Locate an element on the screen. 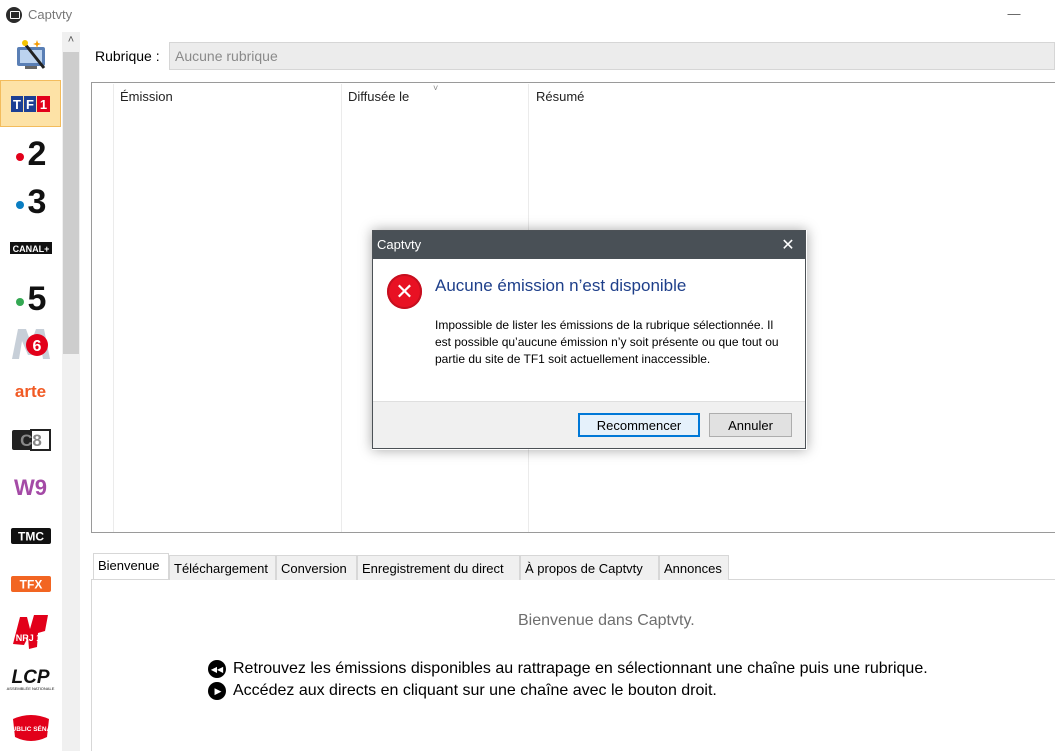 The height and width of the screenshot is (751, 1055). lcp-logo-text: LCP is located at coordinates (30, 677).